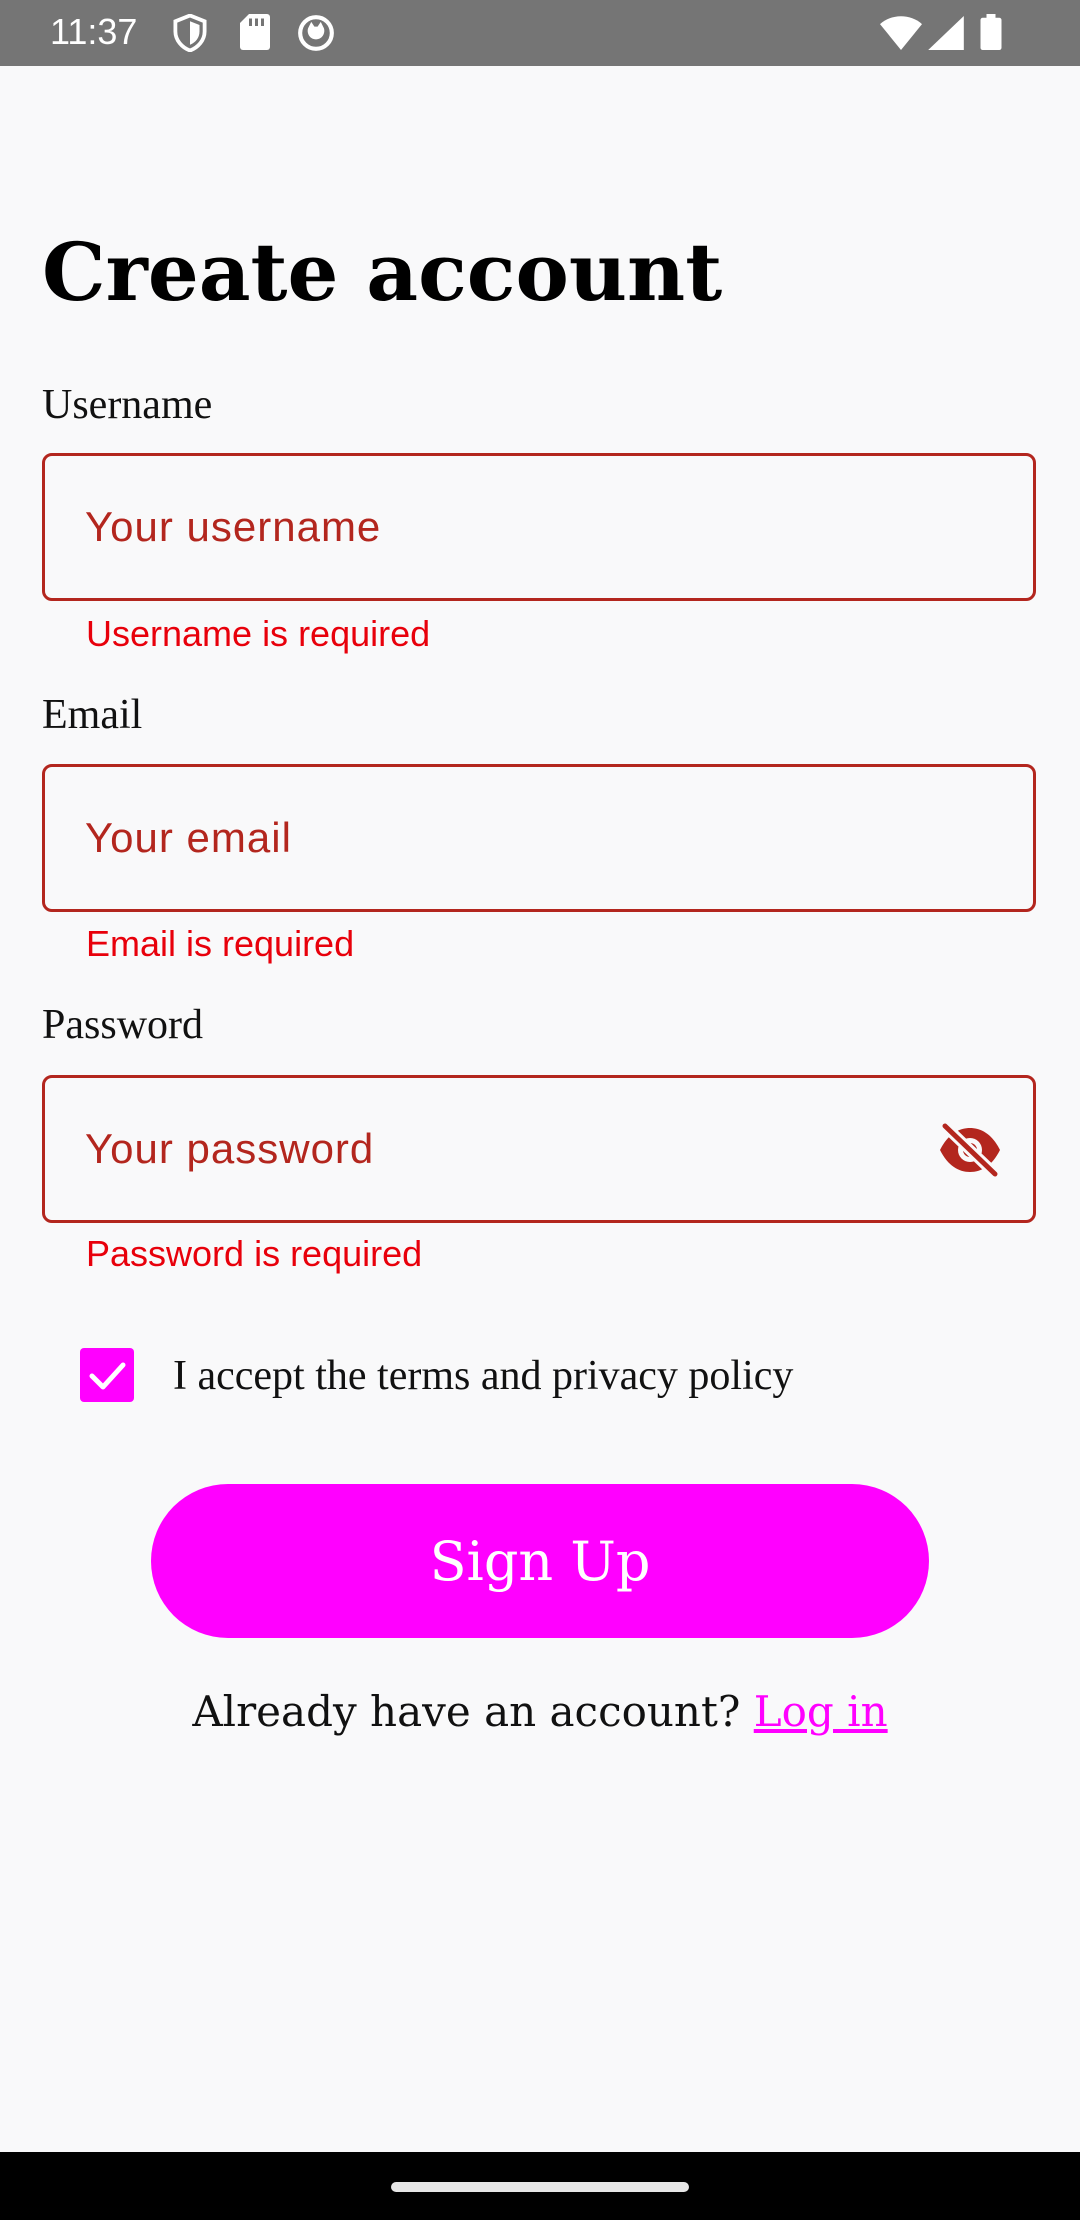  What do you see at coordinates (255, 33) in the screenshot?
I see `sd-card-icon` at bounding box center [255, 33].